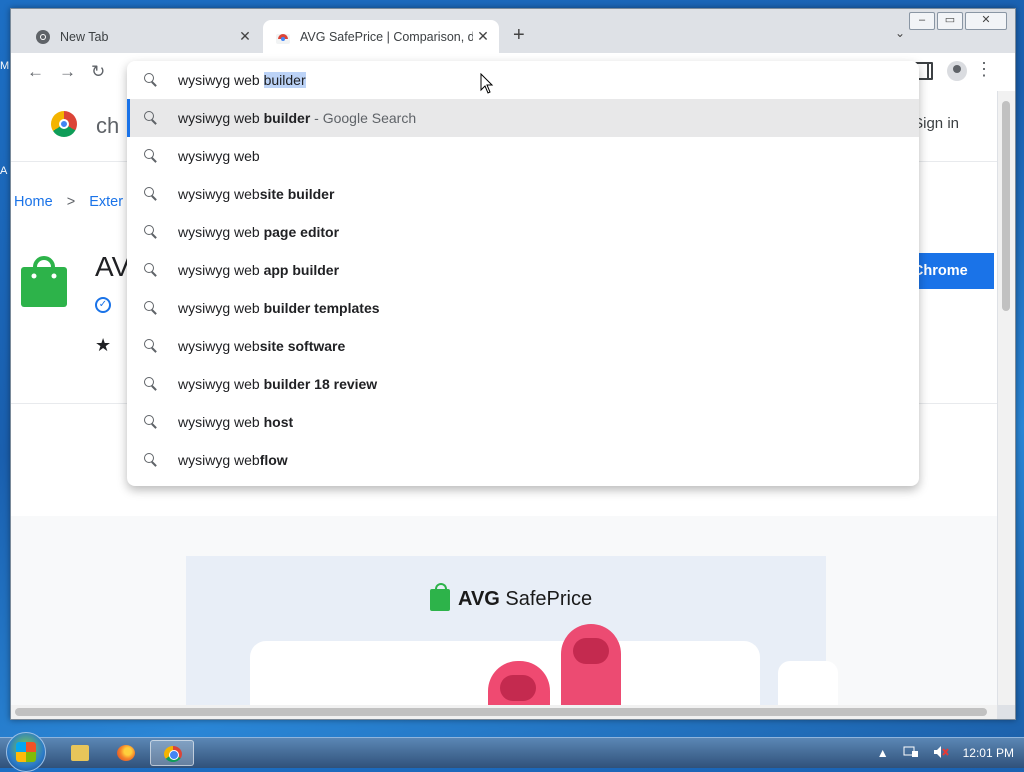  What do you see at coordinates (103, 345) in the screenshot?
I see `star-icon: ★` at bounding box center [103, 345].